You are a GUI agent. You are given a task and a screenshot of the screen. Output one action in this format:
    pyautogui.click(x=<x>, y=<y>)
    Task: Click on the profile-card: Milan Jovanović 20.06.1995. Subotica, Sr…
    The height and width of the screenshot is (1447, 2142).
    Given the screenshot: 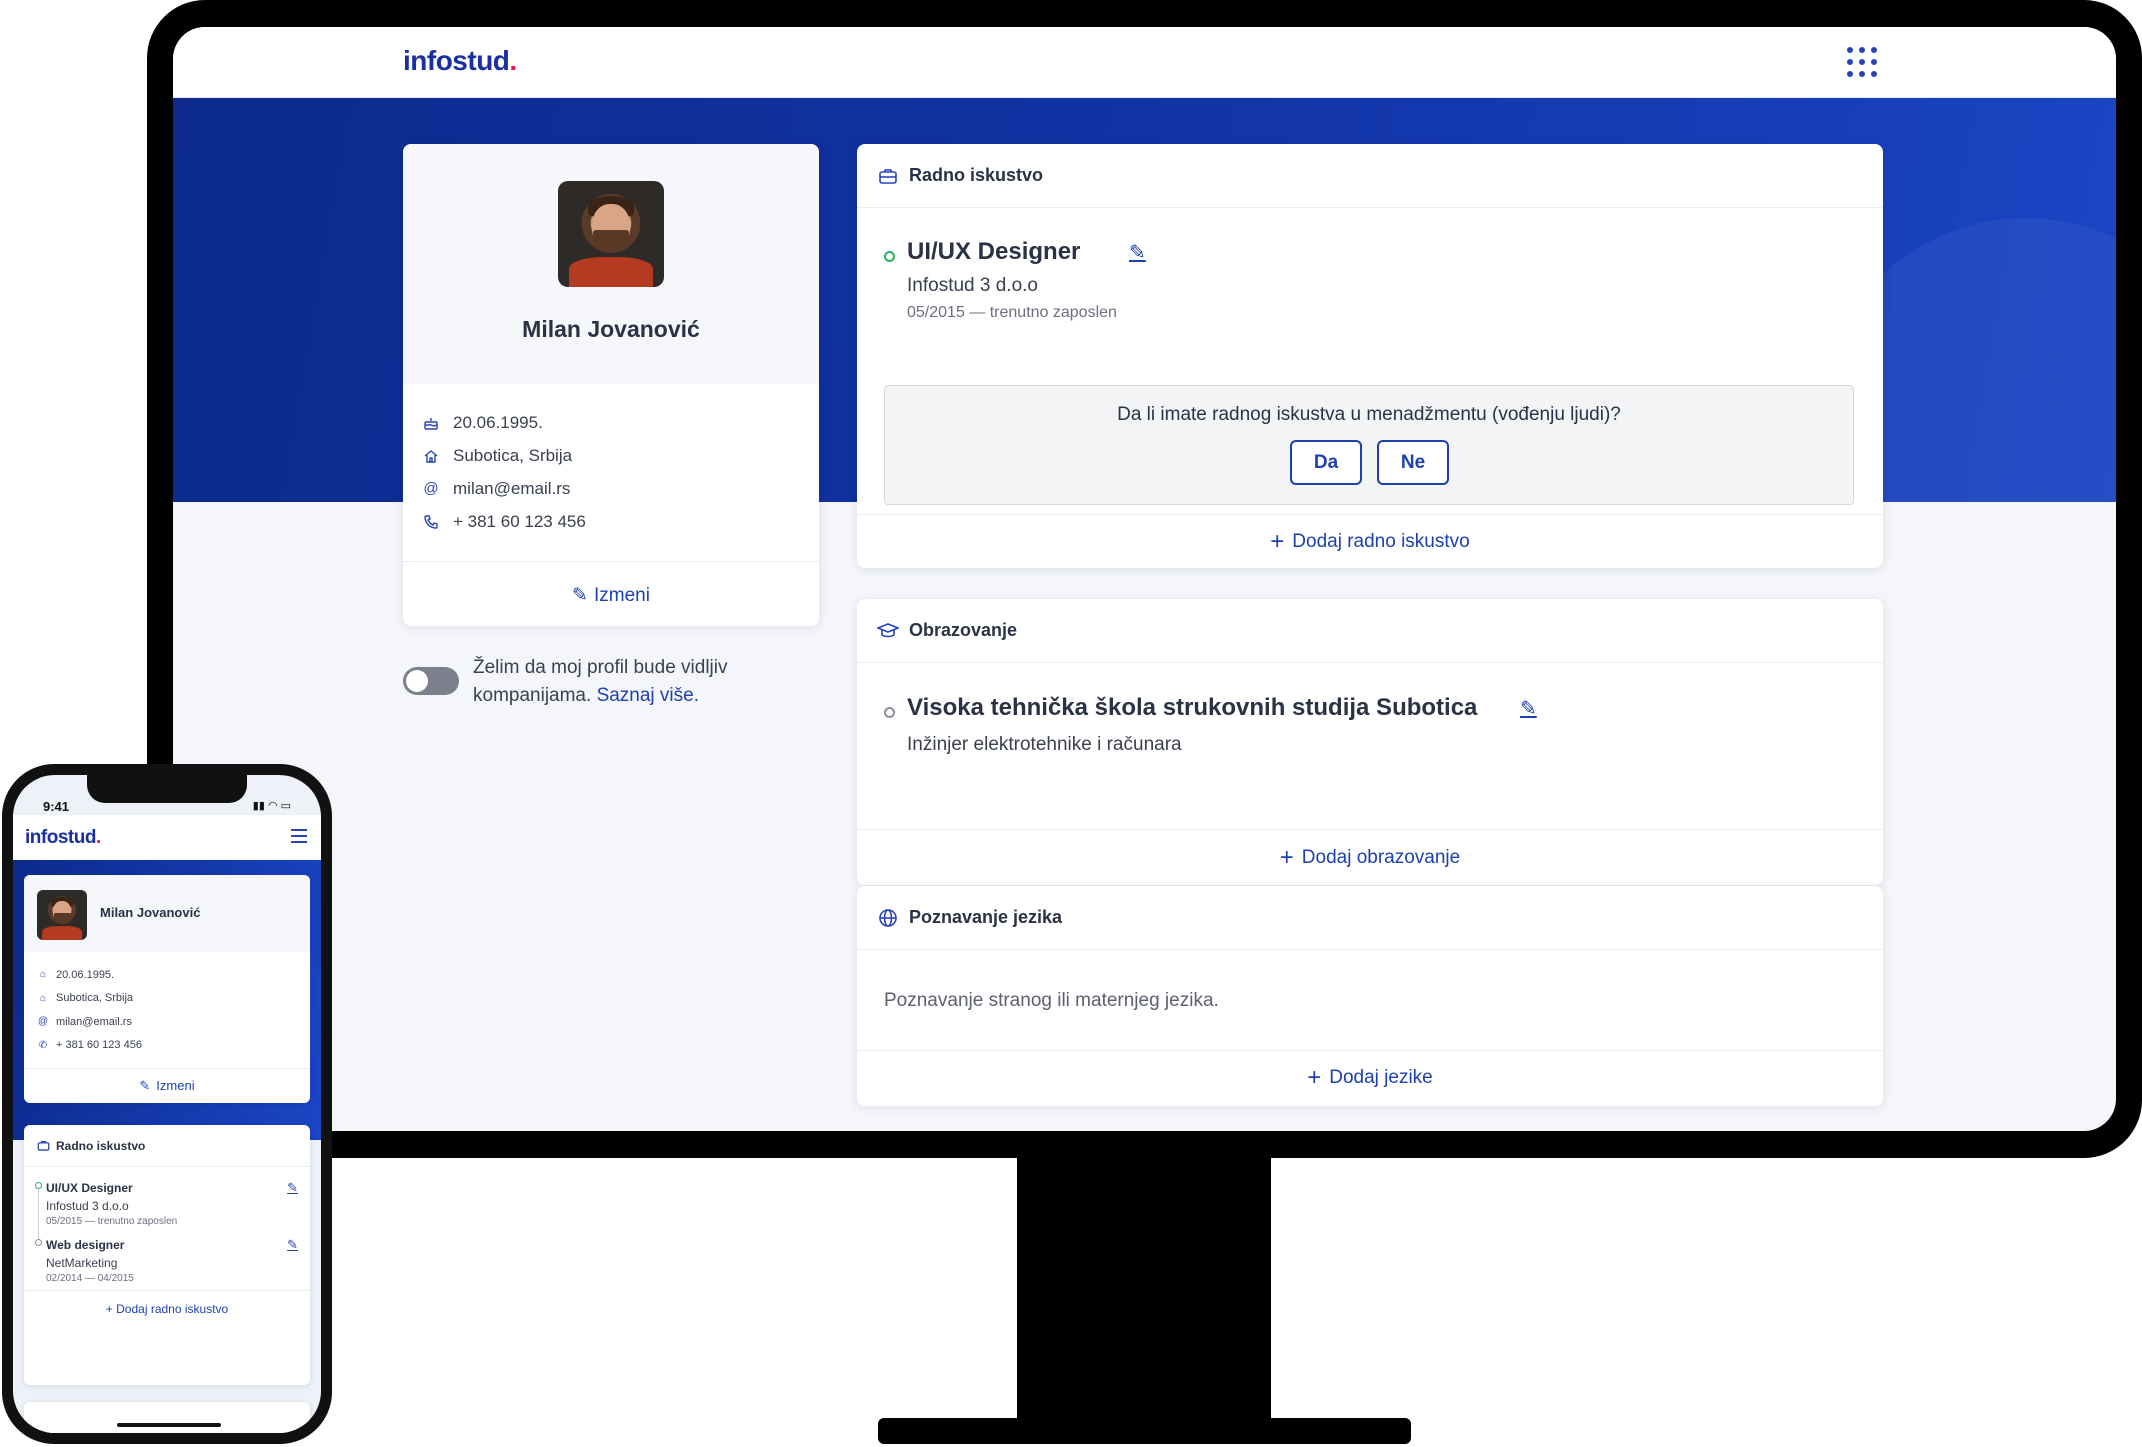 What is the action you would take?
    pyautogui.click(x=611, y=385)
    